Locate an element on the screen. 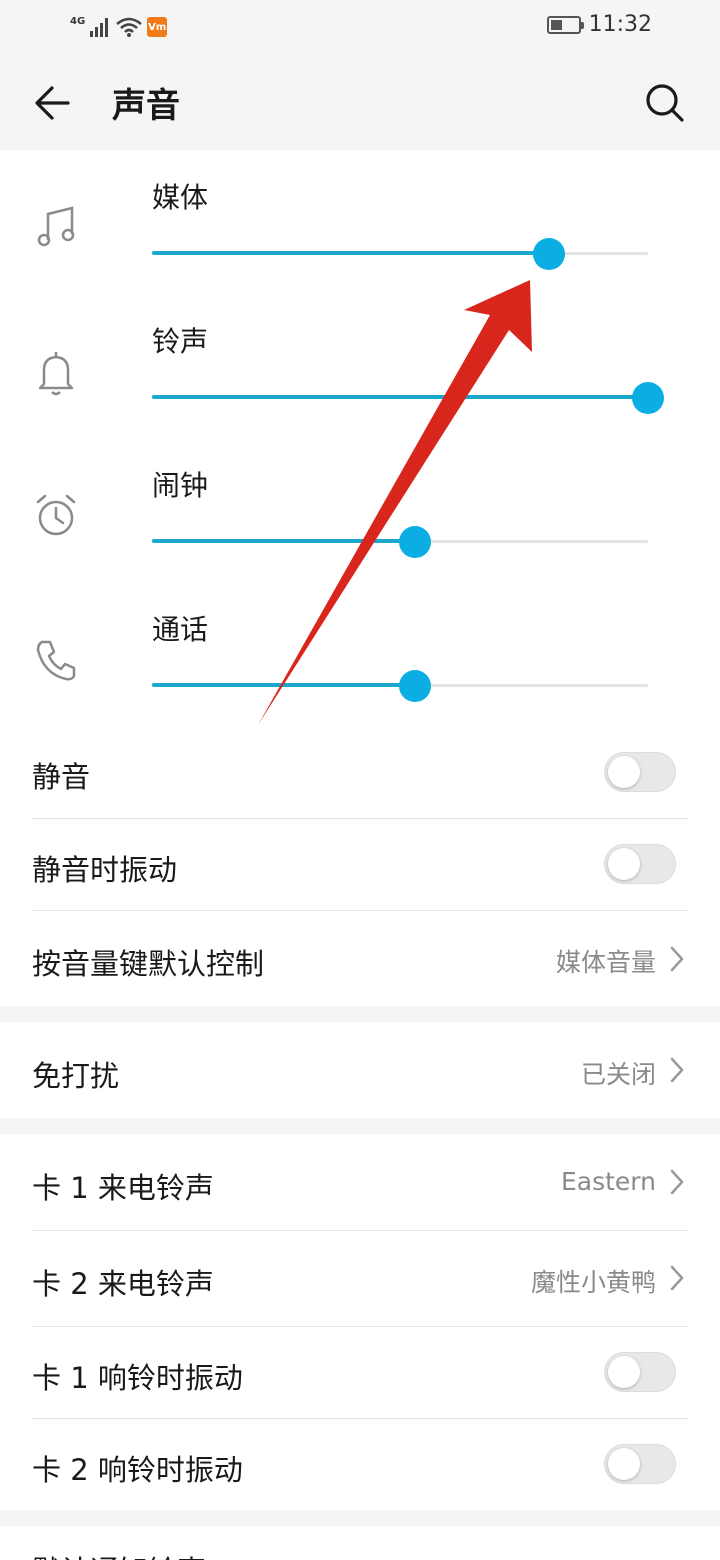  sim1-vibrate-label: 卡 1 响铃时振动 is located at coordinates (137, 1378).